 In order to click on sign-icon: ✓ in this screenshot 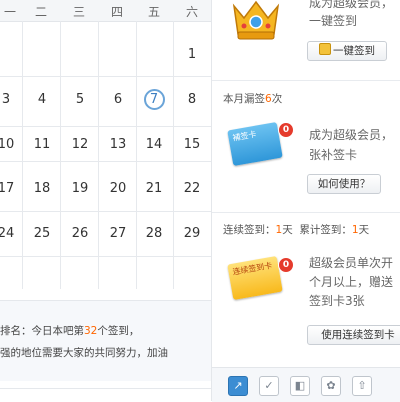, I will do `click(269, 386)`.